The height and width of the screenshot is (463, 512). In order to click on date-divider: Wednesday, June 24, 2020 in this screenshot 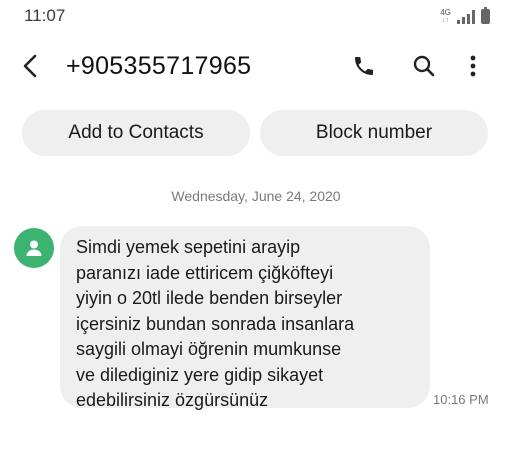, I will do `click(256, 196)`.